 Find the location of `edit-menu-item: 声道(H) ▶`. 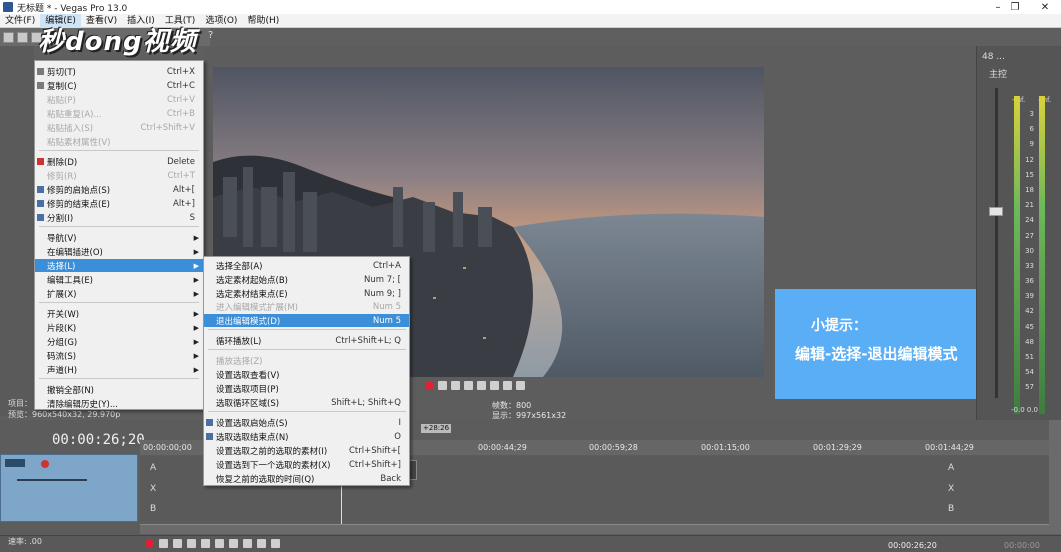

edit-menu-item: 声道(H) ▶ is located at coordinates (119, 369).